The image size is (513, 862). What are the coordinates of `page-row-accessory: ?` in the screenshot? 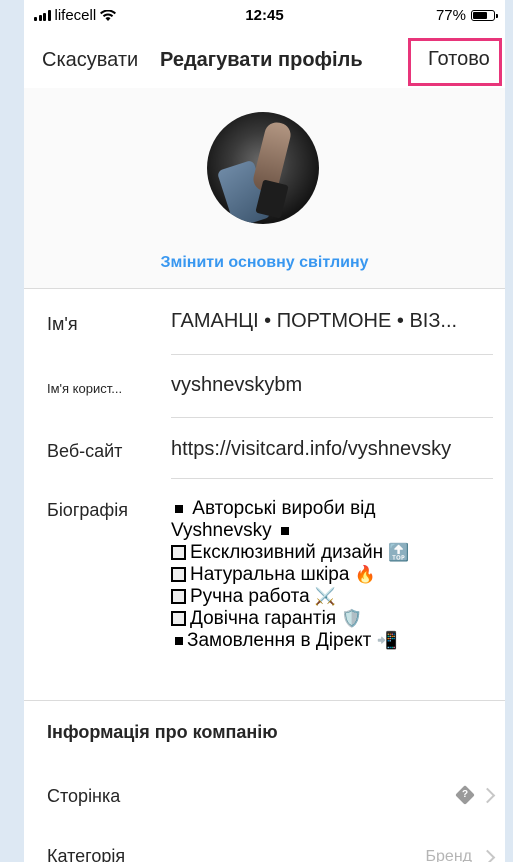 It's located at (475, 795).